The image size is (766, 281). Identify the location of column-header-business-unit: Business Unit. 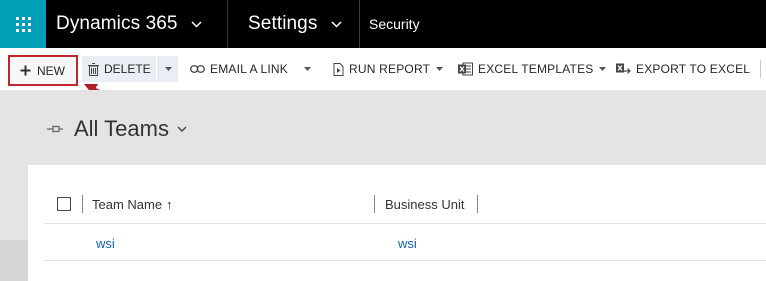
(431, 204).